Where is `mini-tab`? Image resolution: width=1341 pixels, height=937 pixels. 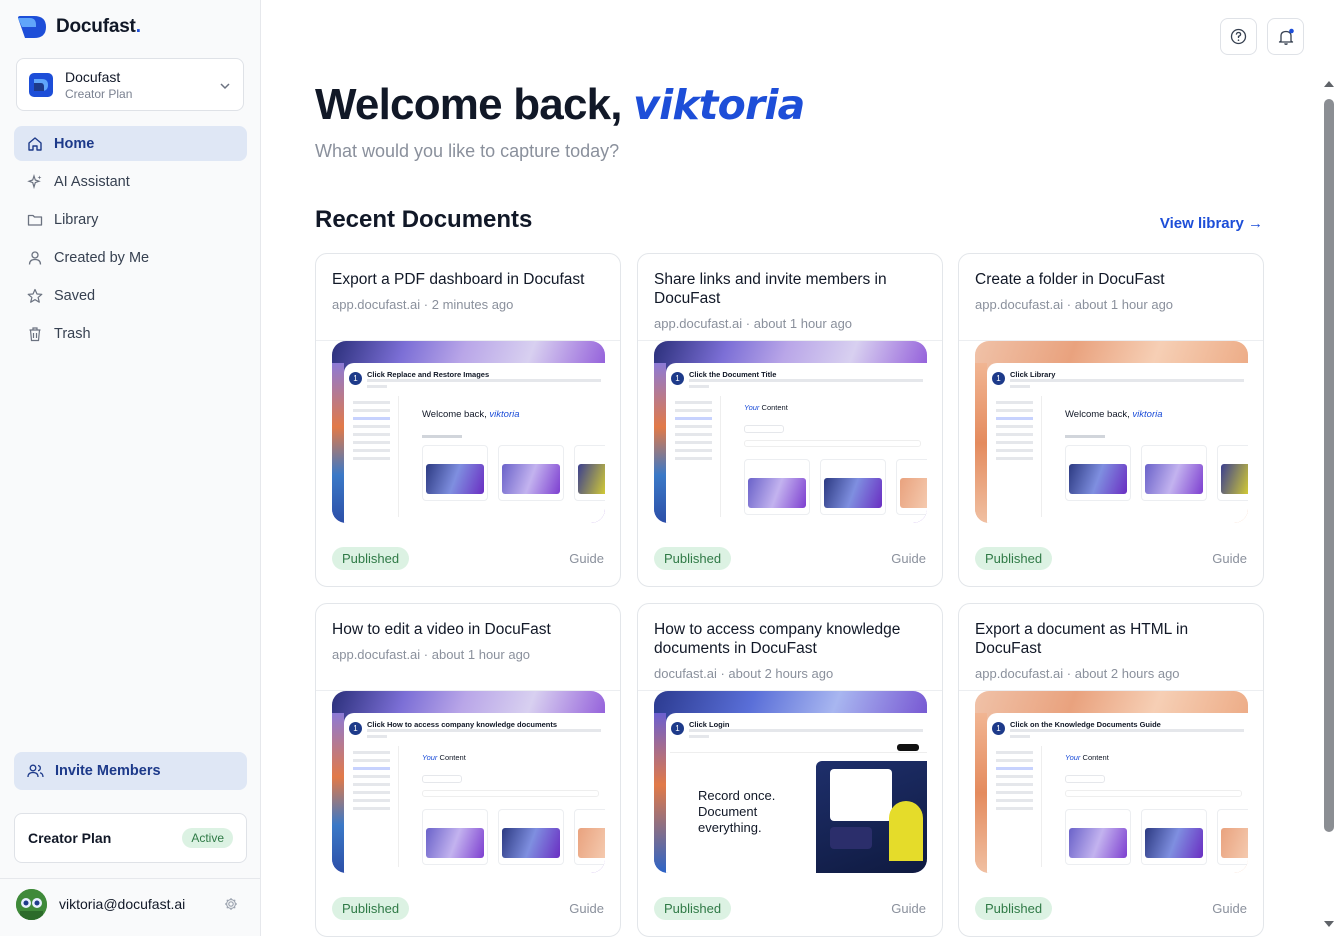
mini-tab is located at coordinates (1085, 779).